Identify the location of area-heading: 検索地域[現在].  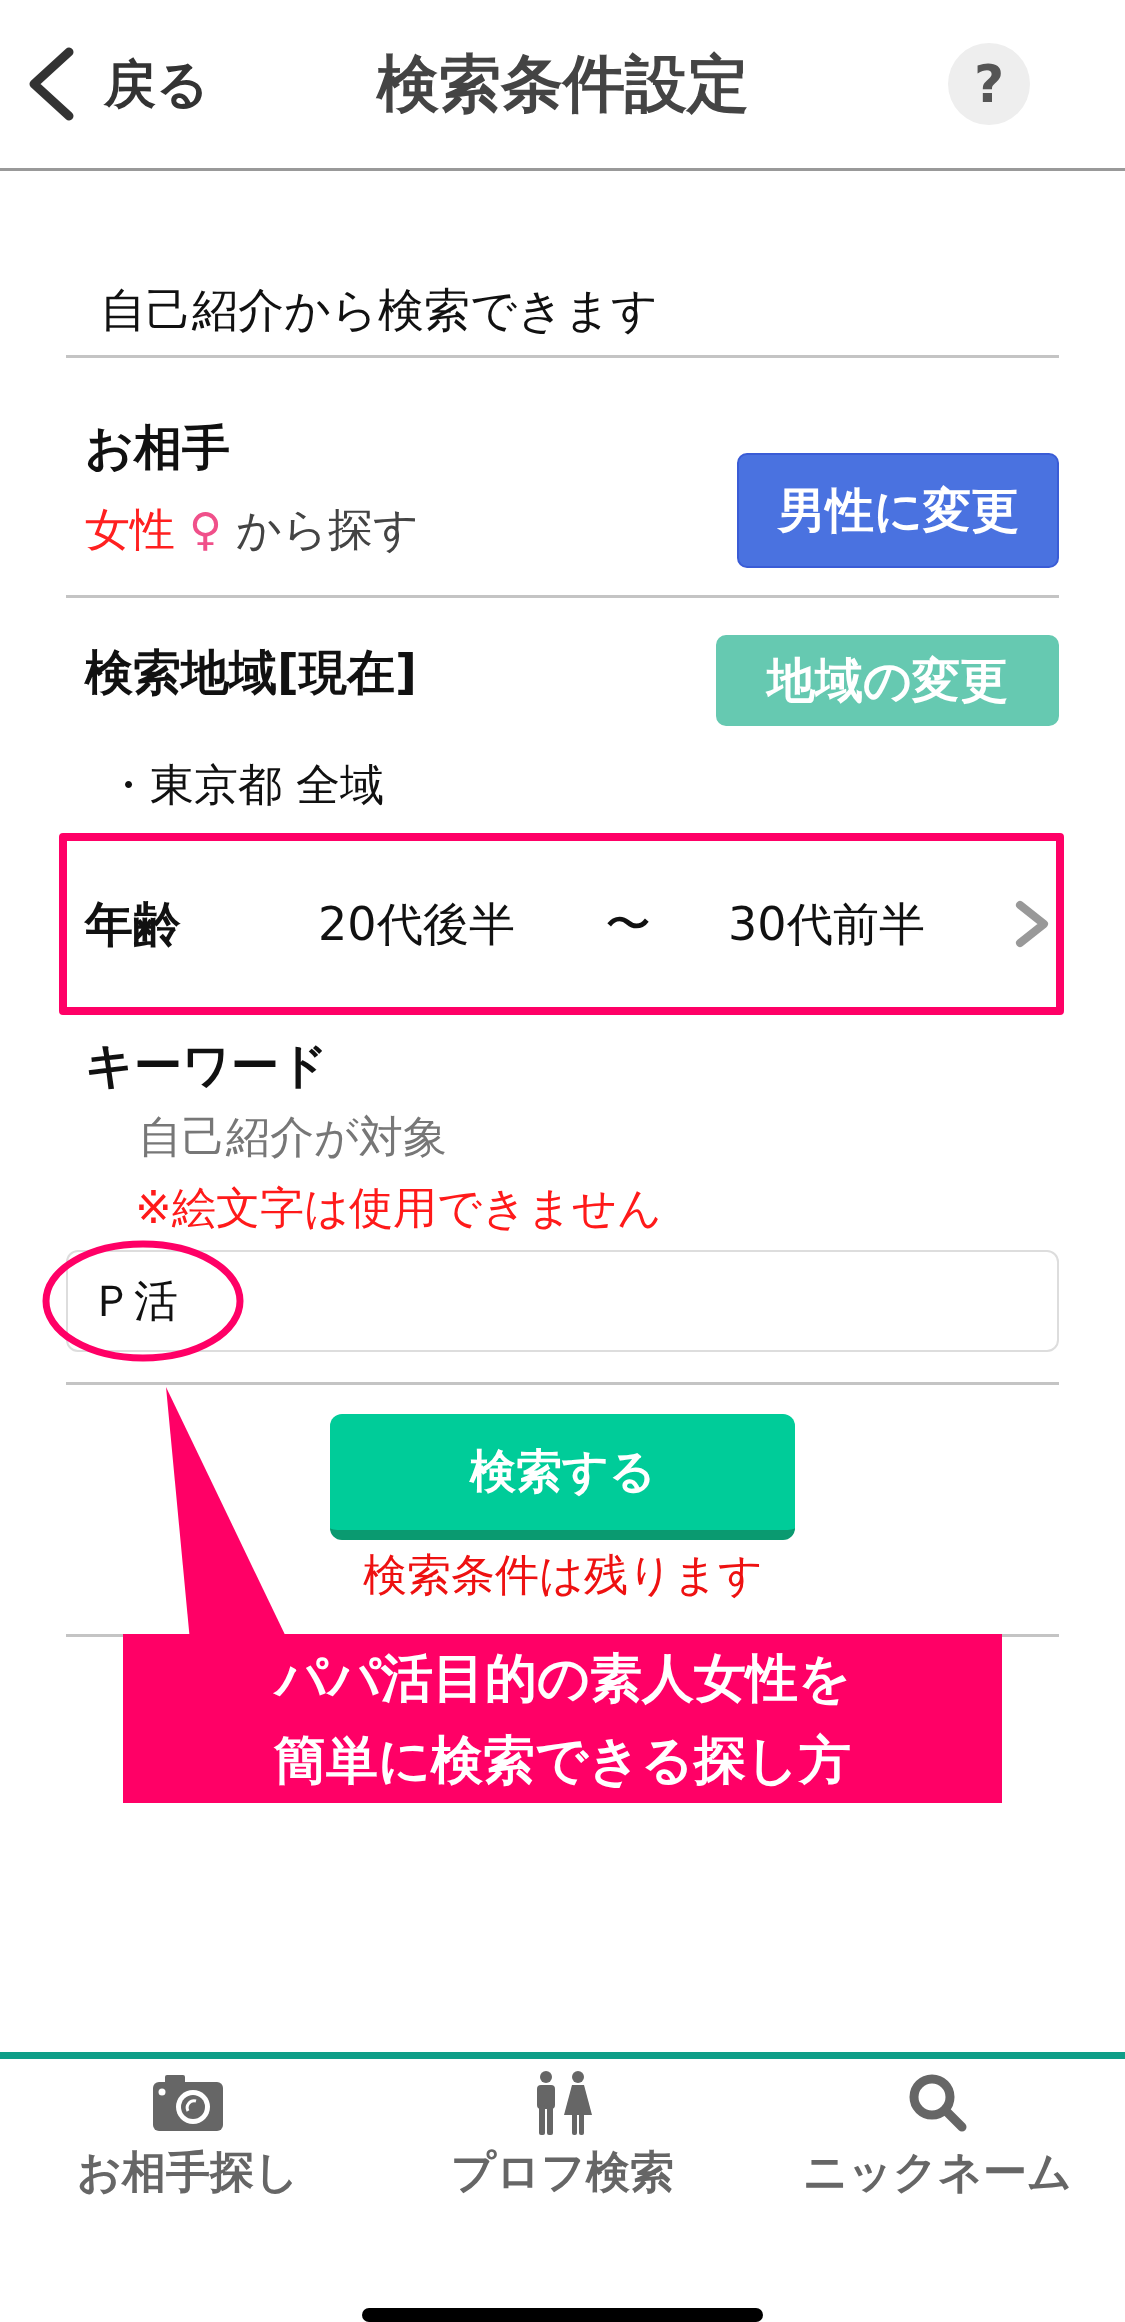
(251, 672).